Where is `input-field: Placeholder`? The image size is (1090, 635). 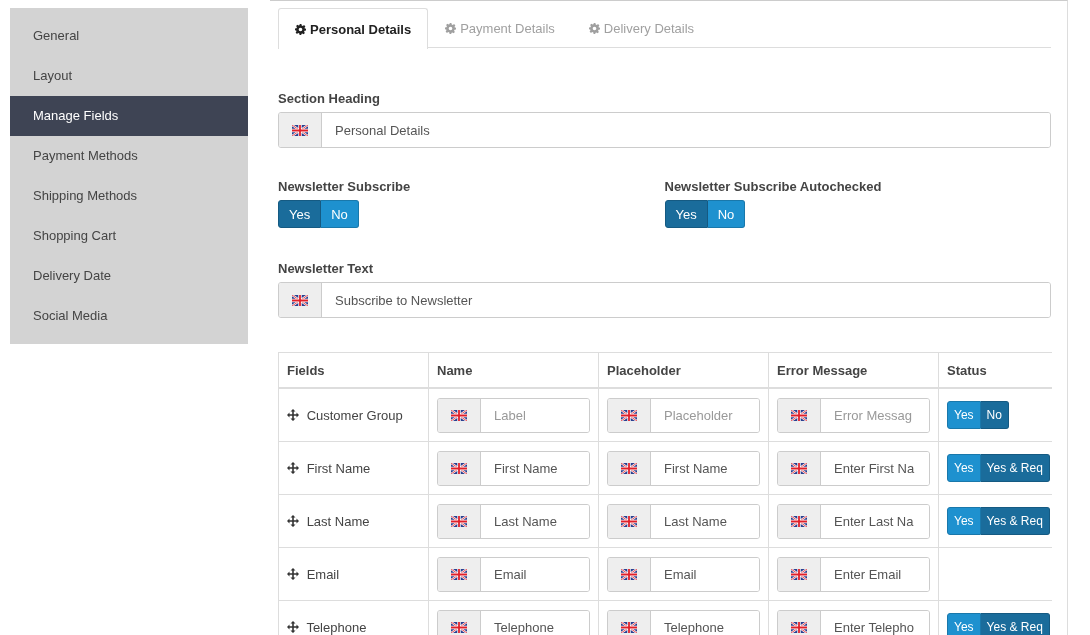 input-field: Placeholder is located at coordinates (683, 415).